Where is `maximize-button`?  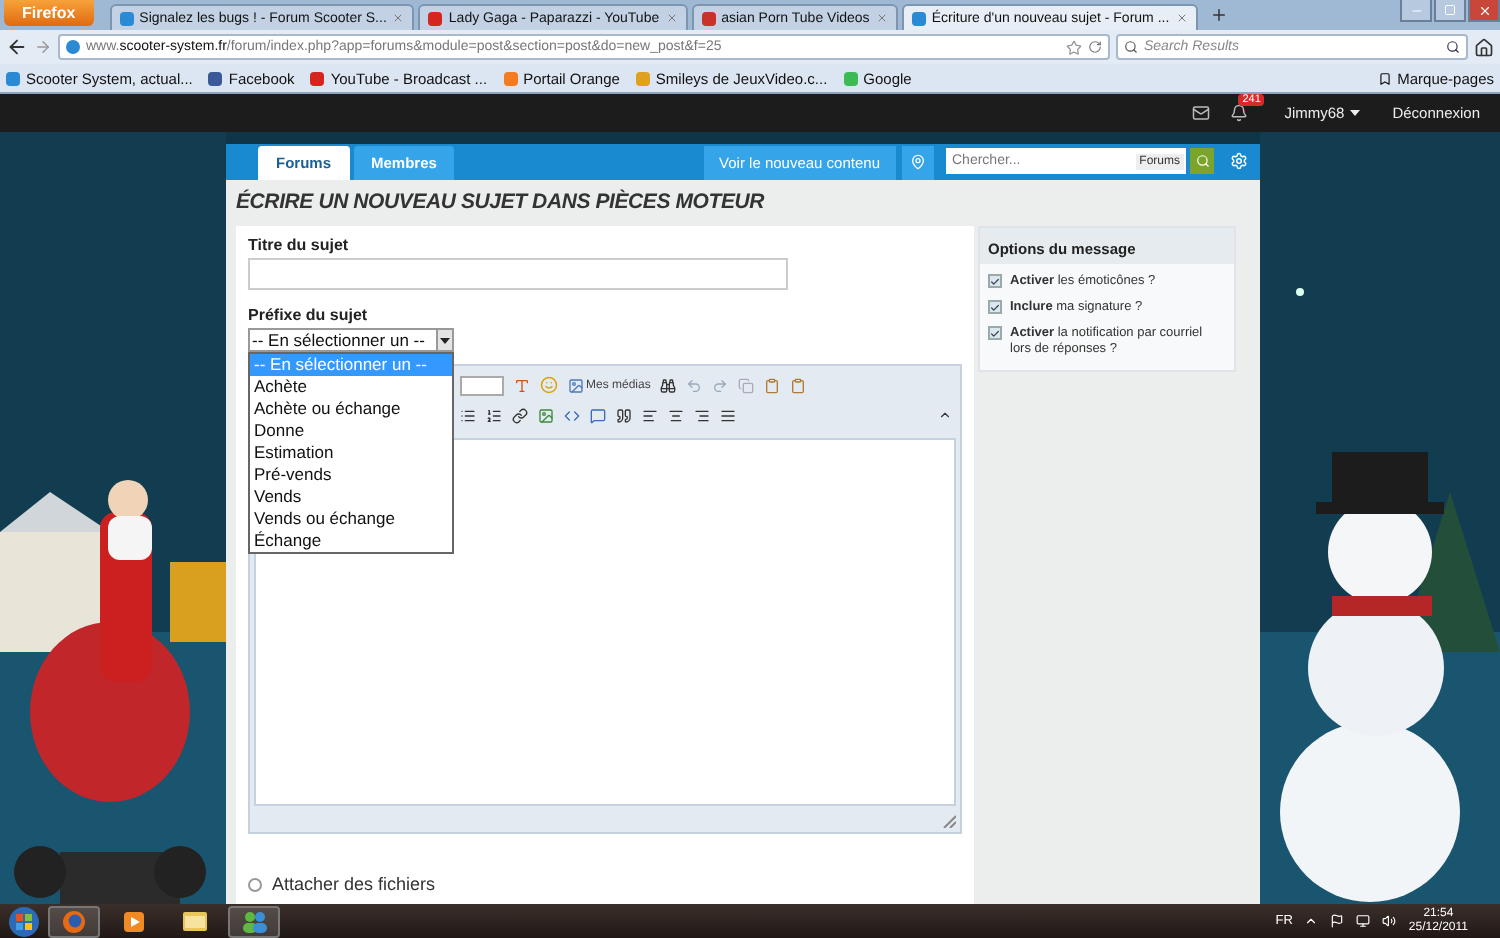
maximize-button is located at coordinates (1450, 11).